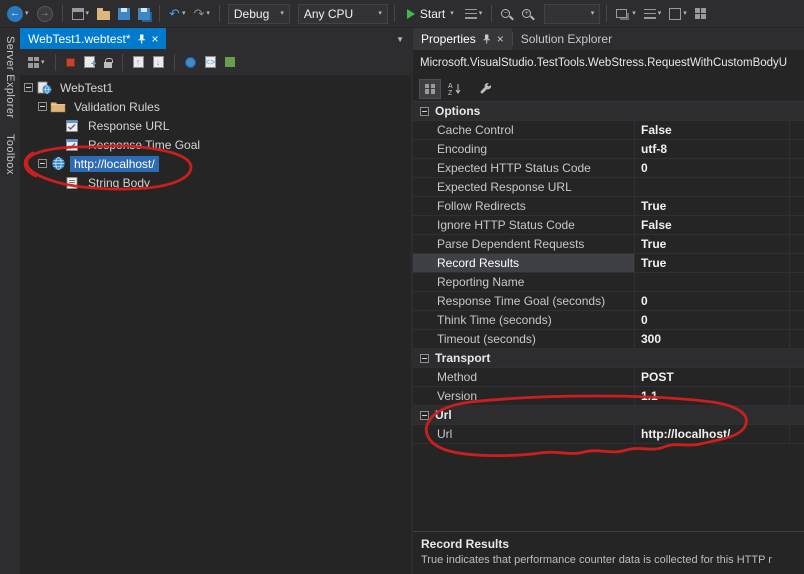 The height and width of the screenshot is (574, 804). I want to click on property-row: Think Time (seconds) 0, so click(608, 320).